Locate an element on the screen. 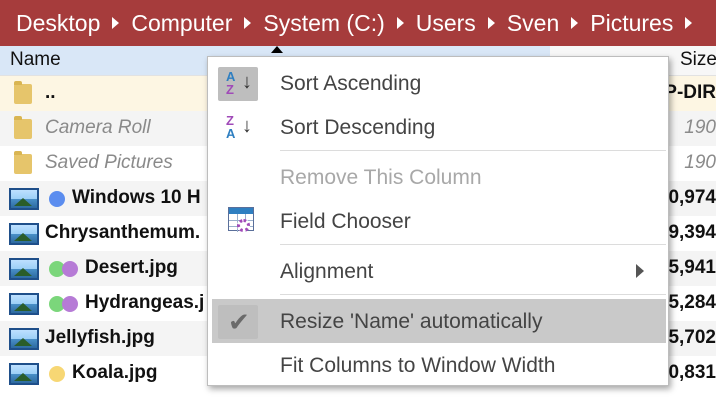 Image resolution: width=716 pixels, height=404 pixels. file-size: 5,702 is located at coordinates (692, 337).